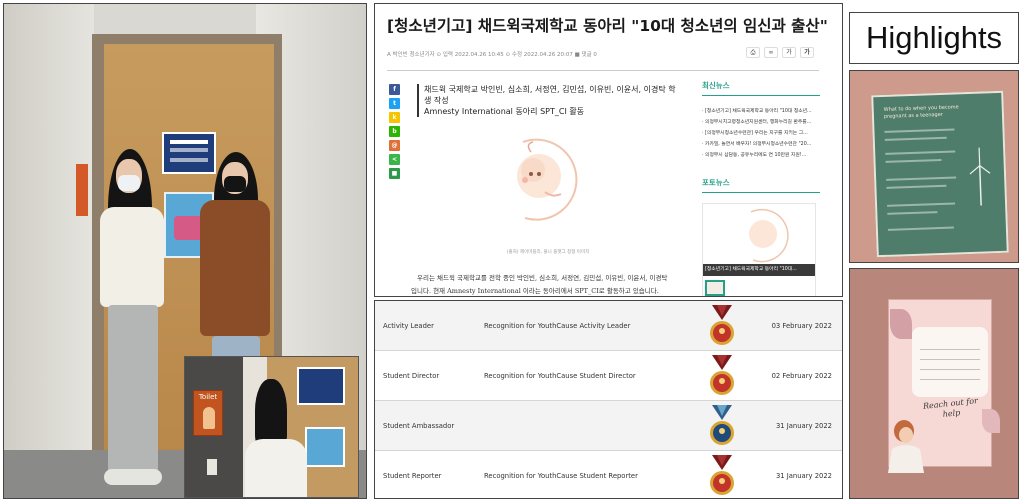 This screenshot has height=502, width=1031. Describe the element at coordinates (394, 145) in the screenshot. I see `mail-icon: @` at that location.